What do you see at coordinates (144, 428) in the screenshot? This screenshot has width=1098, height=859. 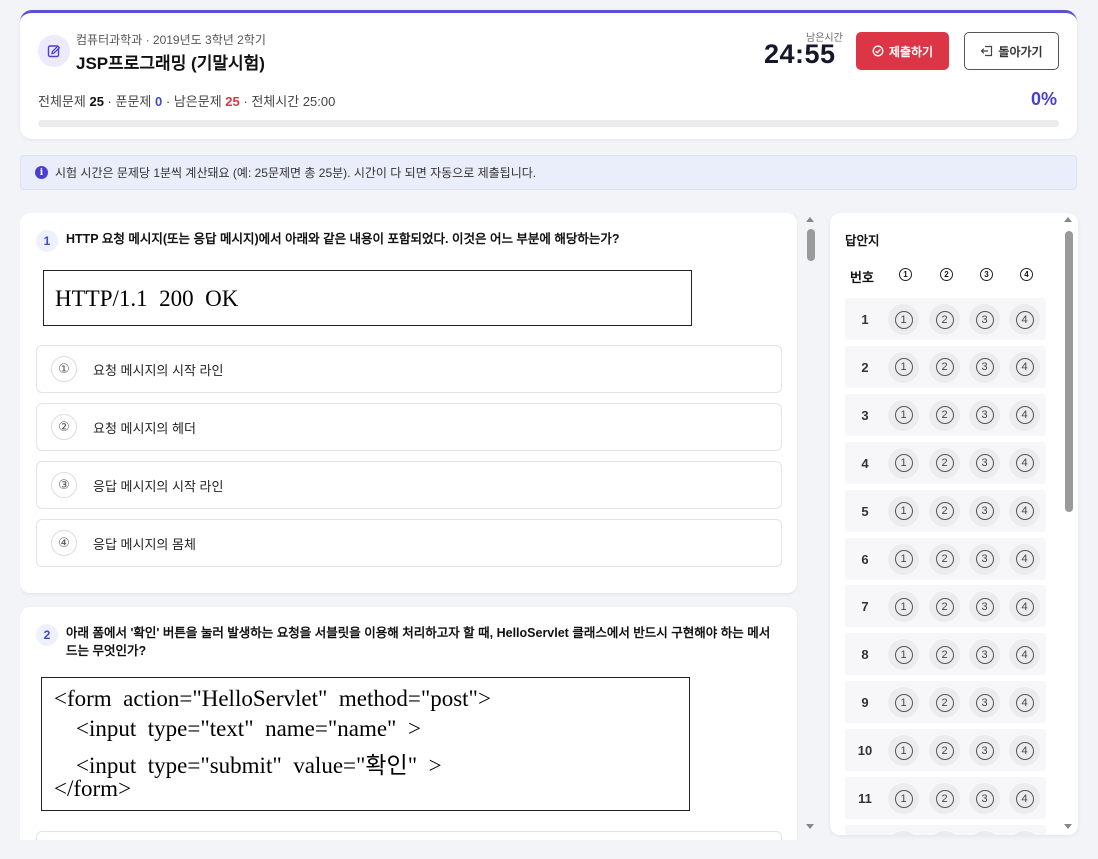 I see `choice-text: 요청 메시지의 헤더` at bounding box center [144, 428].